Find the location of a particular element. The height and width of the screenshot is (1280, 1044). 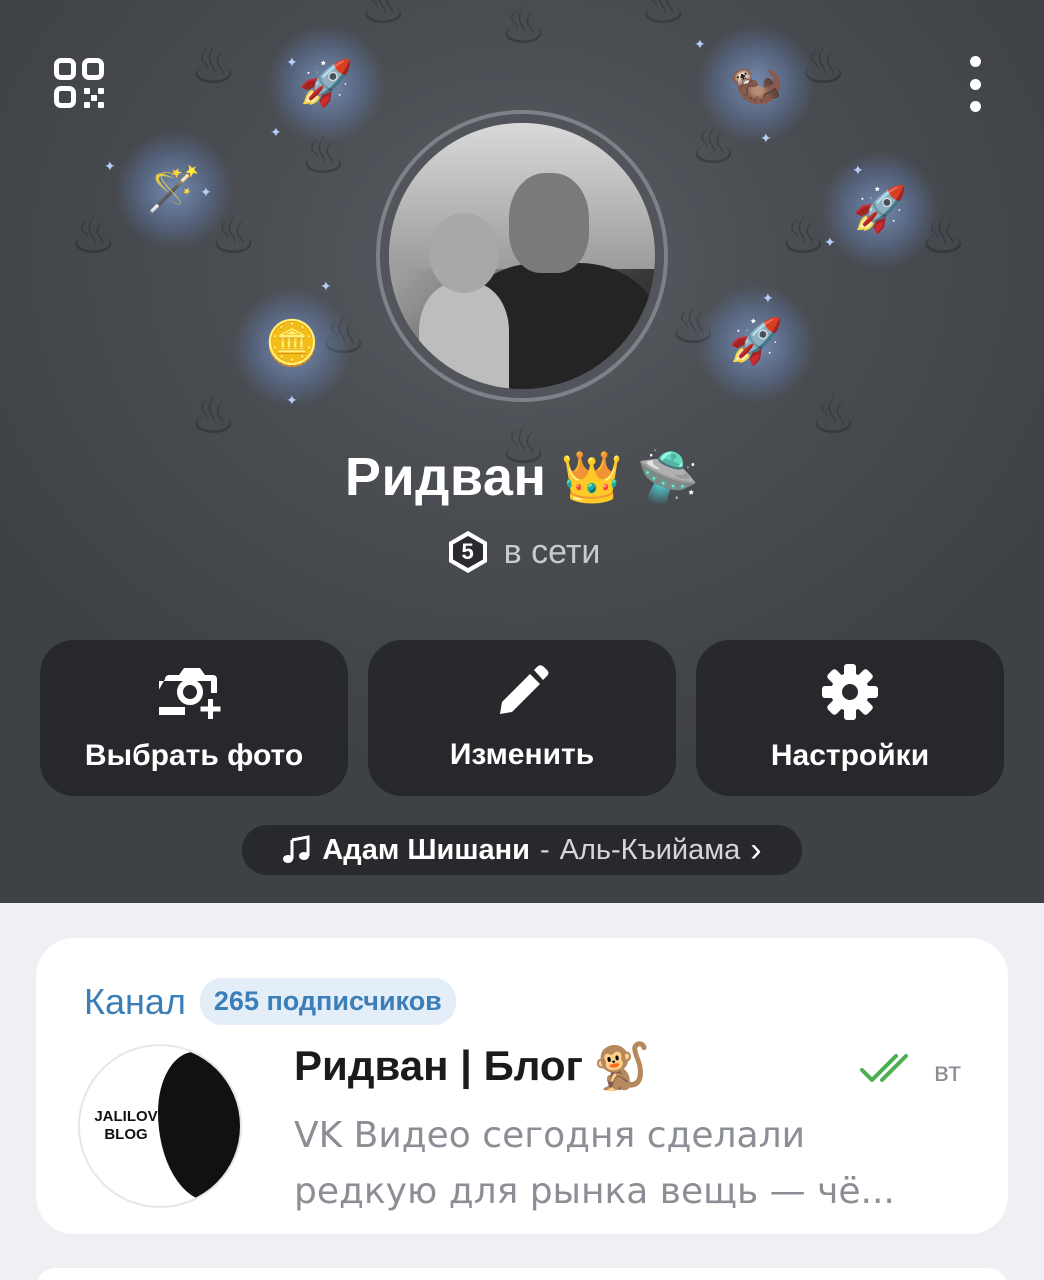

next-card is located at coordinates (522, 1274).